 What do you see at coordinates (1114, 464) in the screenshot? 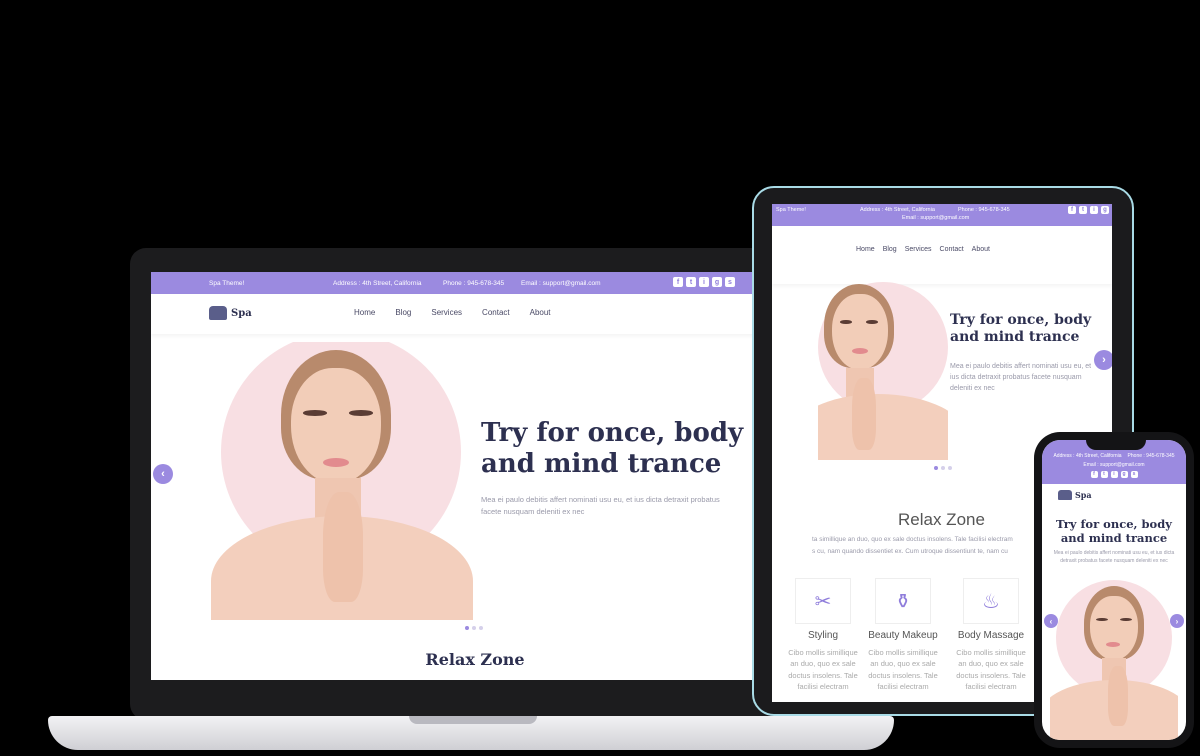
I see `phone-email-label: Email : support@gmail.com` at bounding box center [1114, 464].